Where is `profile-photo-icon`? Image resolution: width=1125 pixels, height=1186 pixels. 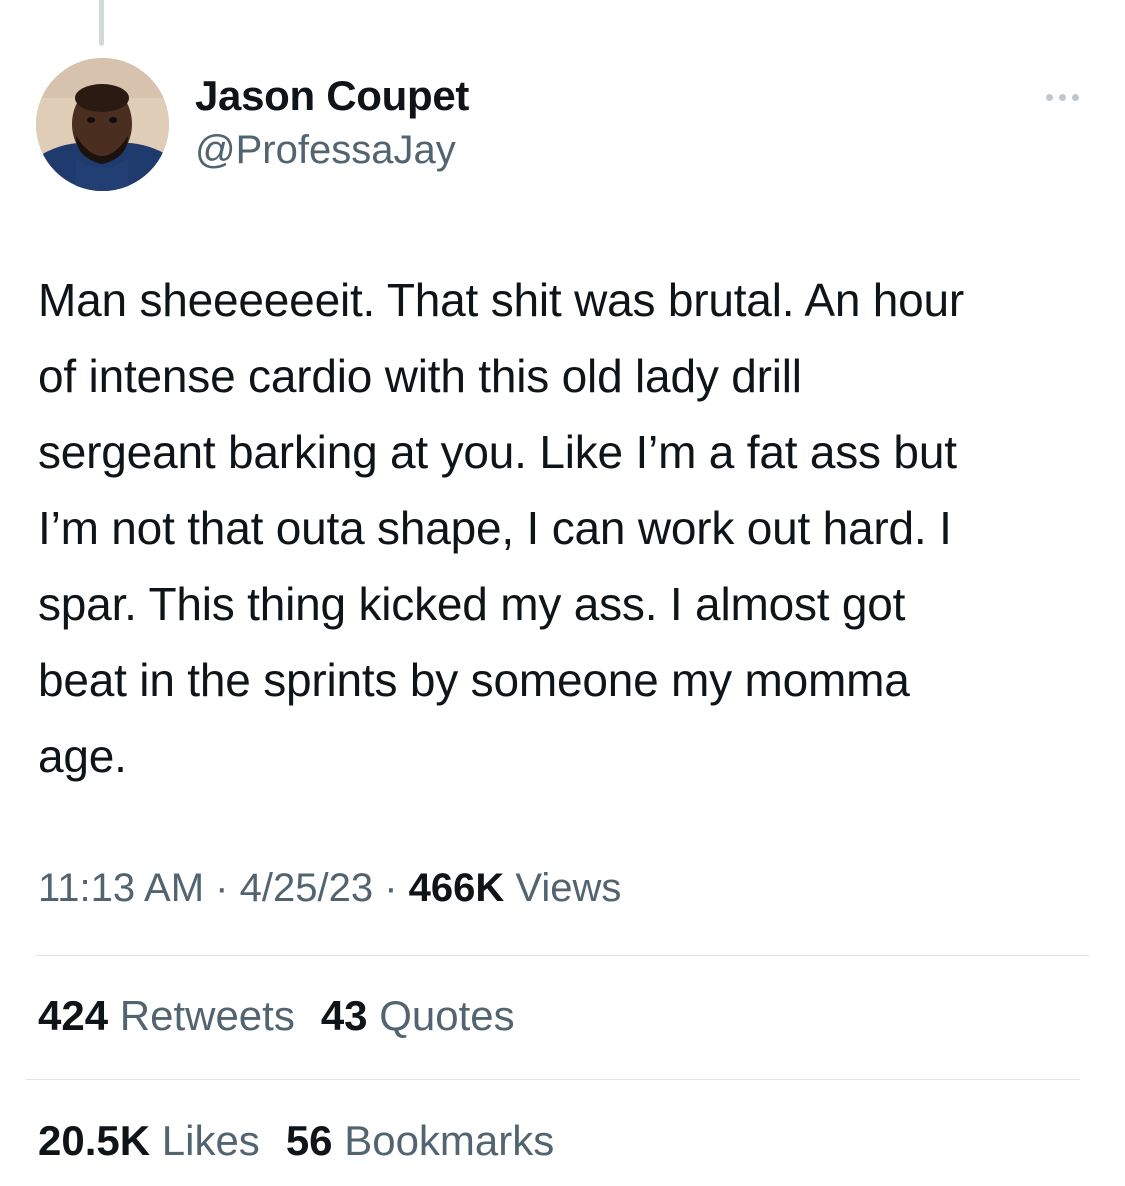
profile-photo-icon is located at coordinates (102, 124).